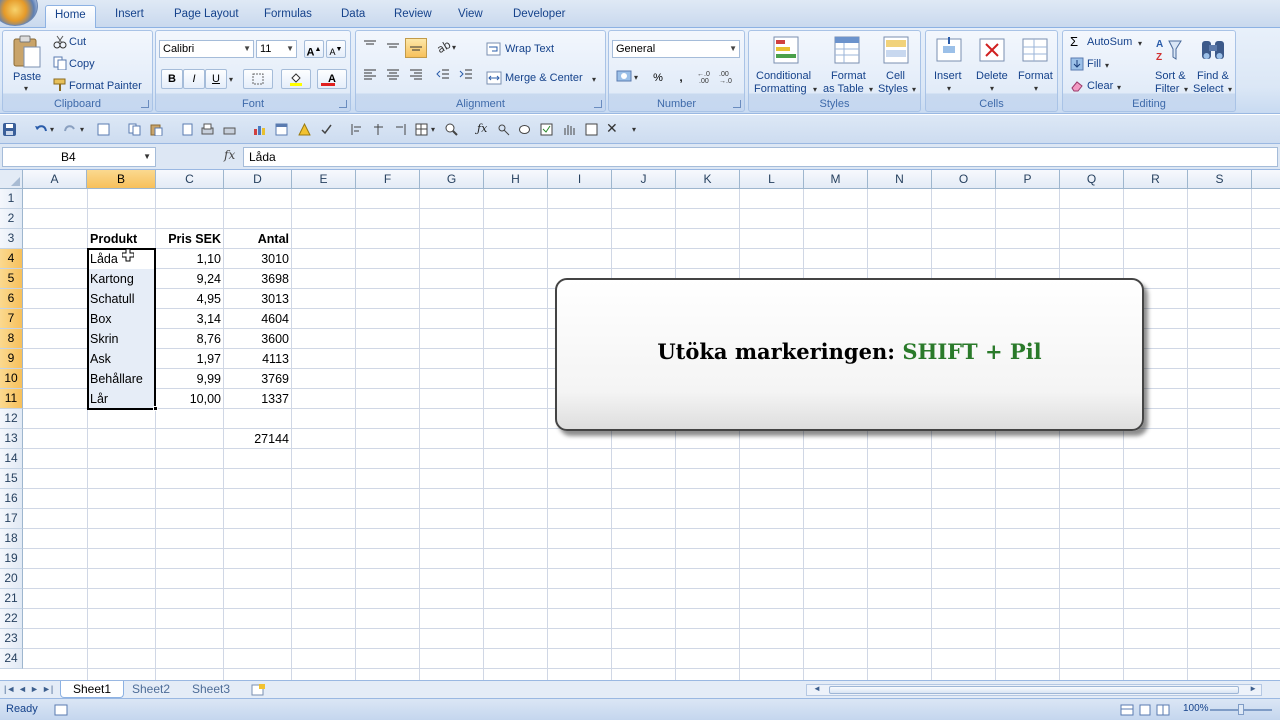  What do you see at coordinates (817, 688) in the screenshot?
I see `scroll-left-icon: ◄` at bounding box center [817, 688].